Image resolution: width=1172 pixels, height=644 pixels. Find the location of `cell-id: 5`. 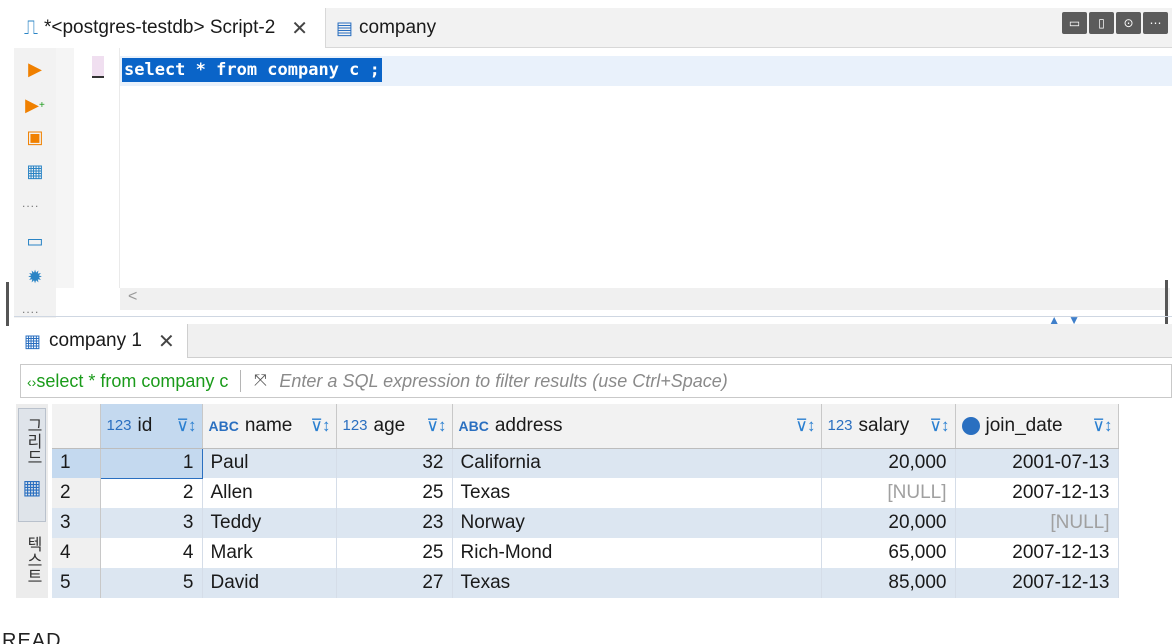

cell-id: 5 is located at coordinates (151, 583).